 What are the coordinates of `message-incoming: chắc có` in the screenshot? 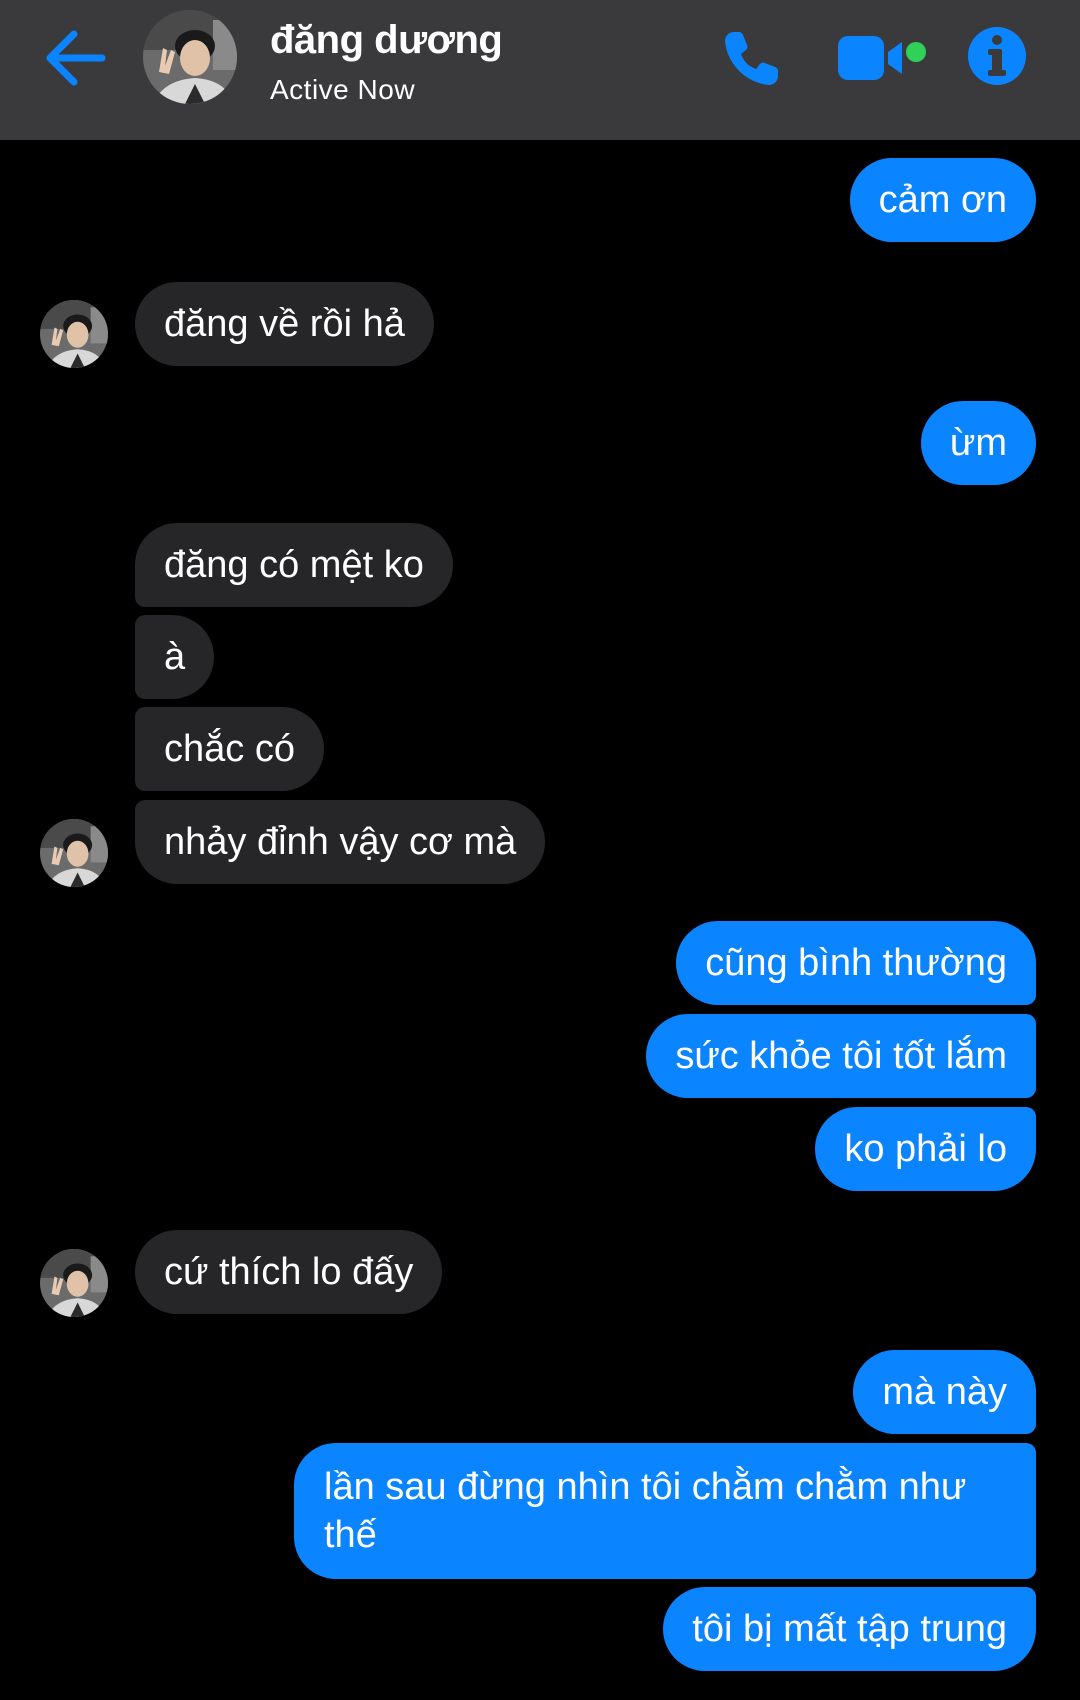 It's located at (229, 749).